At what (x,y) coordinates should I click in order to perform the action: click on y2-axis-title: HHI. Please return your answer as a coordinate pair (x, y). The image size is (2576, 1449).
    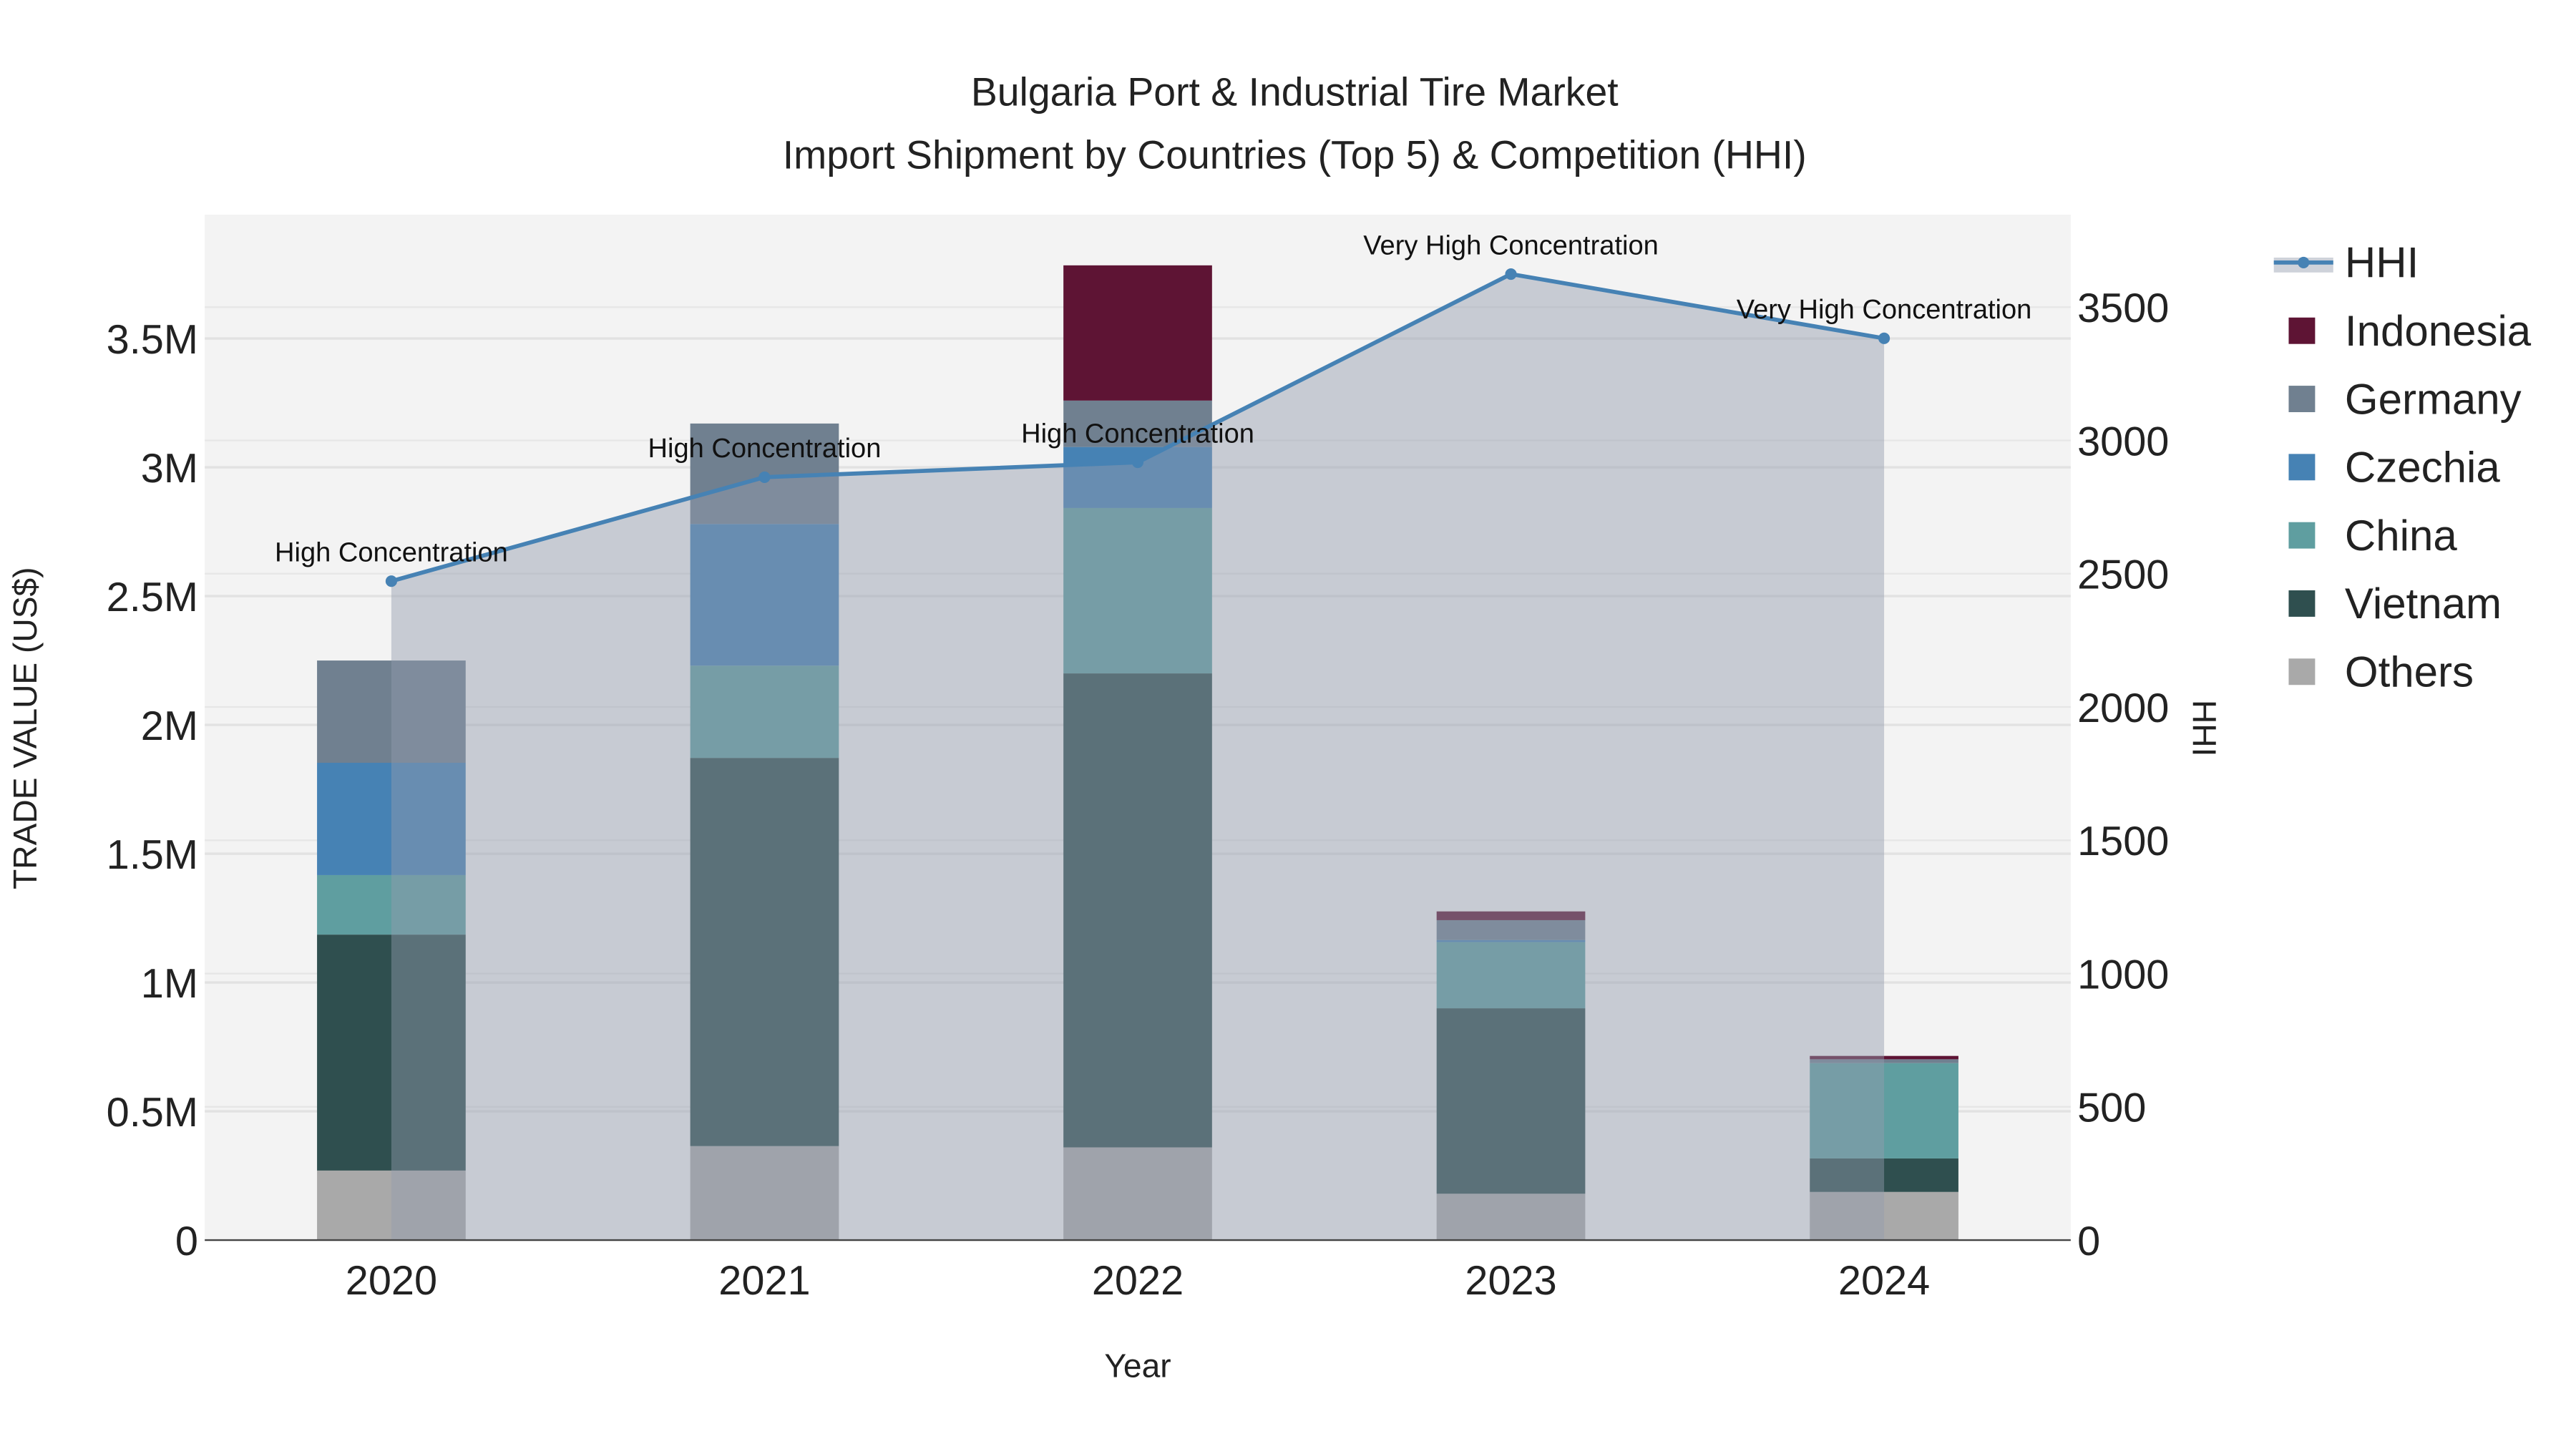
    Looking at the image, I should click on (2204, 728).